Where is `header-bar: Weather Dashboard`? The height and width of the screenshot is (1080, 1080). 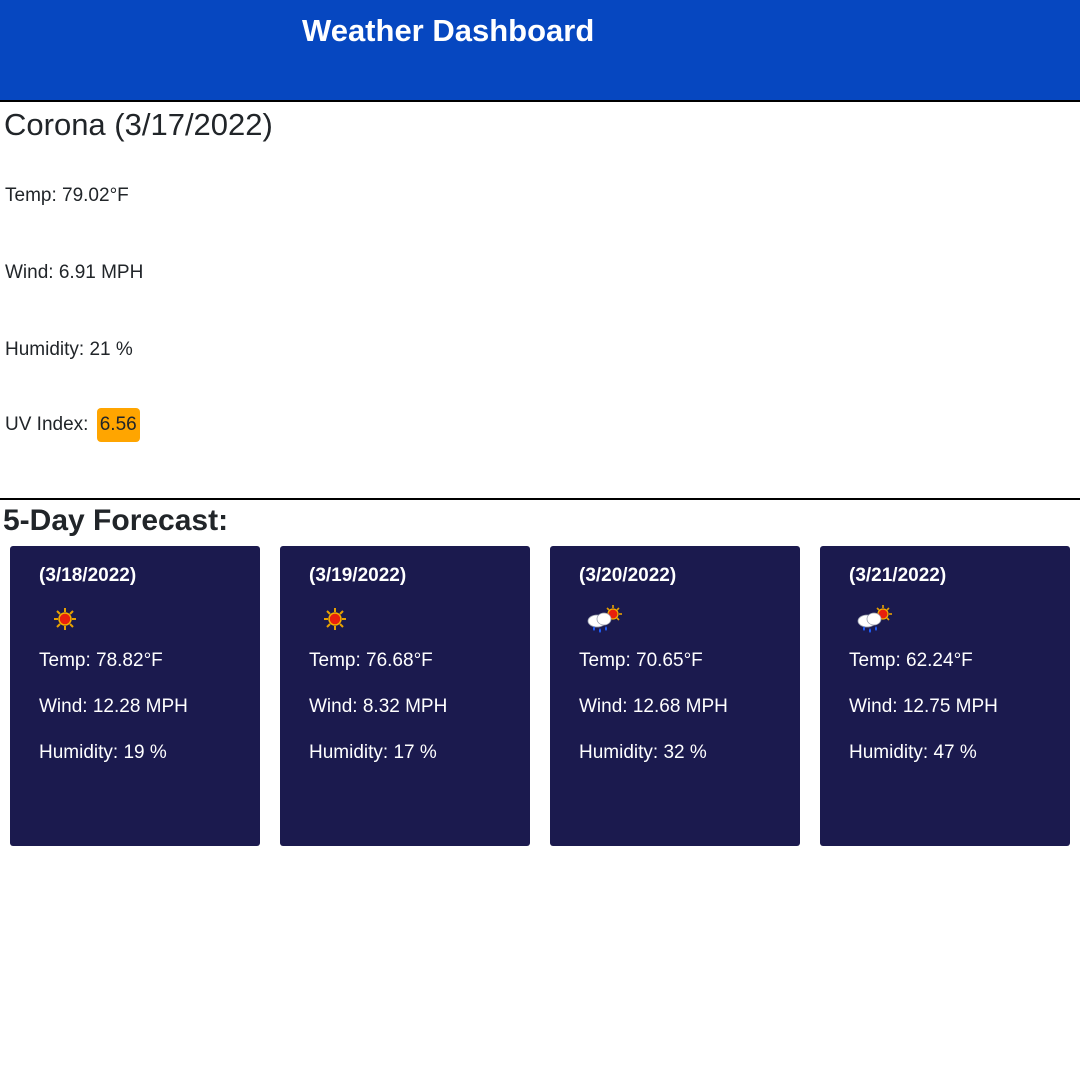
header-bar: Weather Dashboard is located at coordinates (540, 51).